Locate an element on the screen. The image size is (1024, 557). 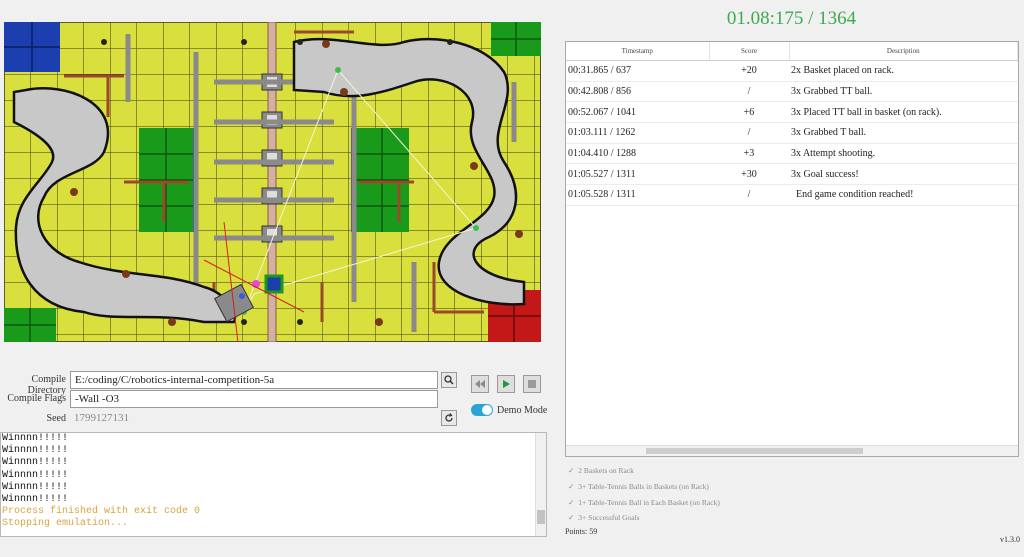
log-row: 01:03.111 / 1262/3x Grabbed T ball. is located at coordinates (792, 133).